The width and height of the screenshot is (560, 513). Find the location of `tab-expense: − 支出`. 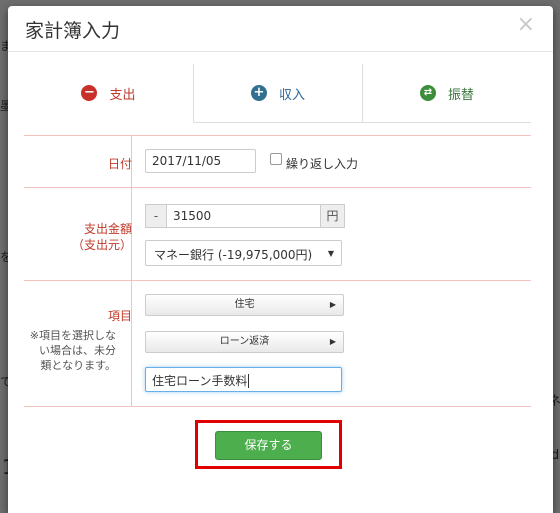

tab-expense: − 支出 is located at coordinates (109, 93).